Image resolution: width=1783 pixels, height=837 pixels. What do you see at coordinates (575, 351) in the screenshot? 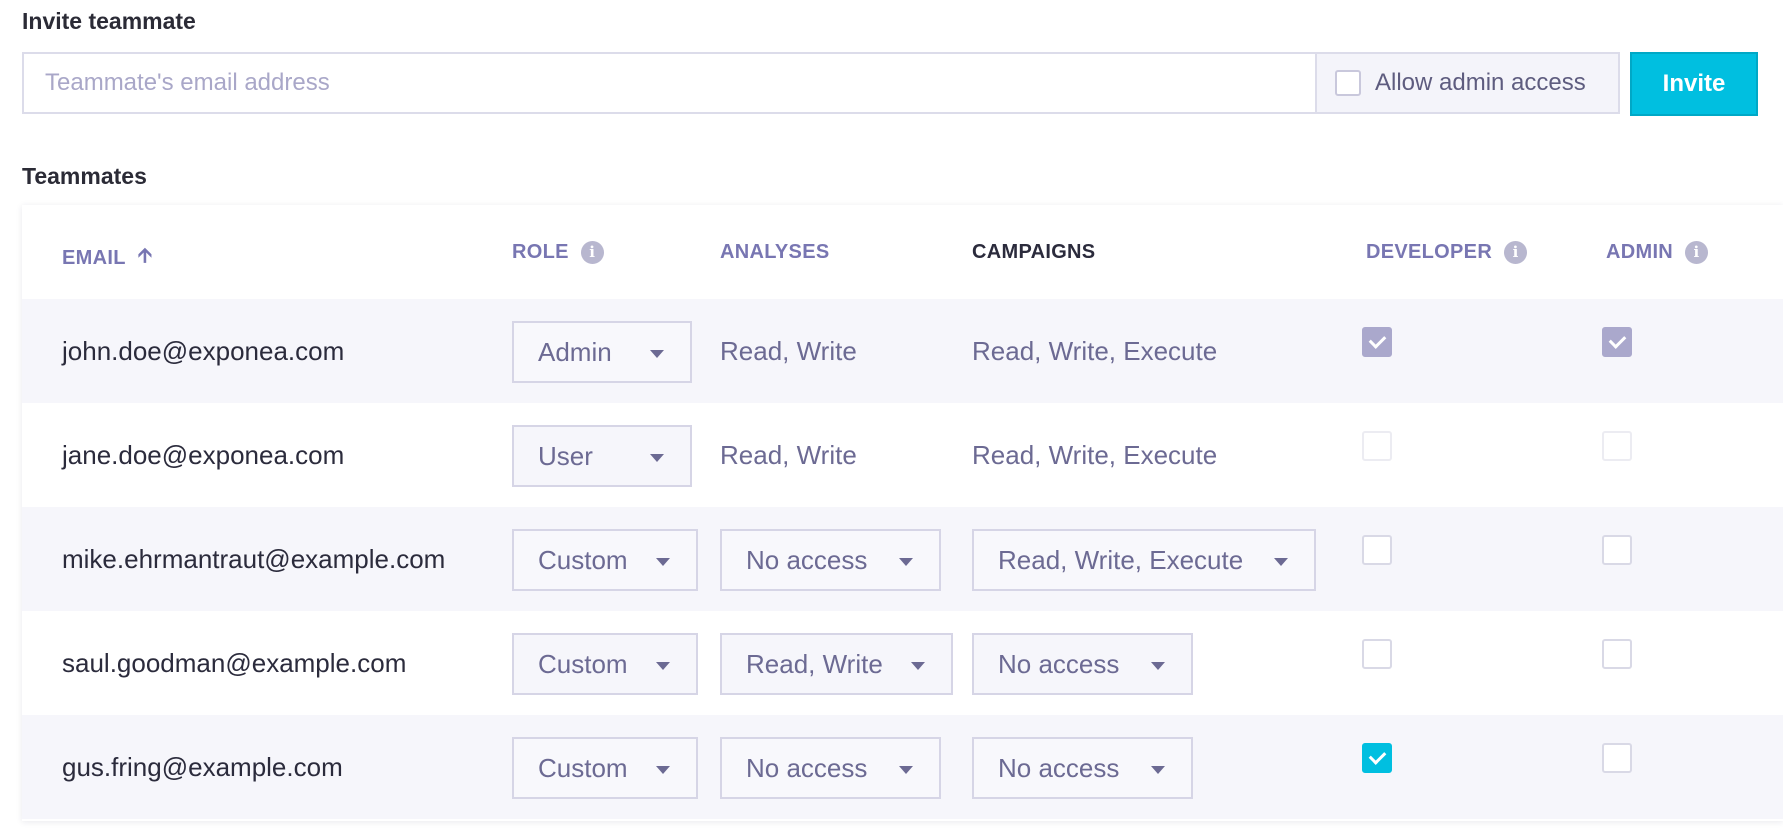
I see `role-value: Admin` at bounding box center [575, 351].